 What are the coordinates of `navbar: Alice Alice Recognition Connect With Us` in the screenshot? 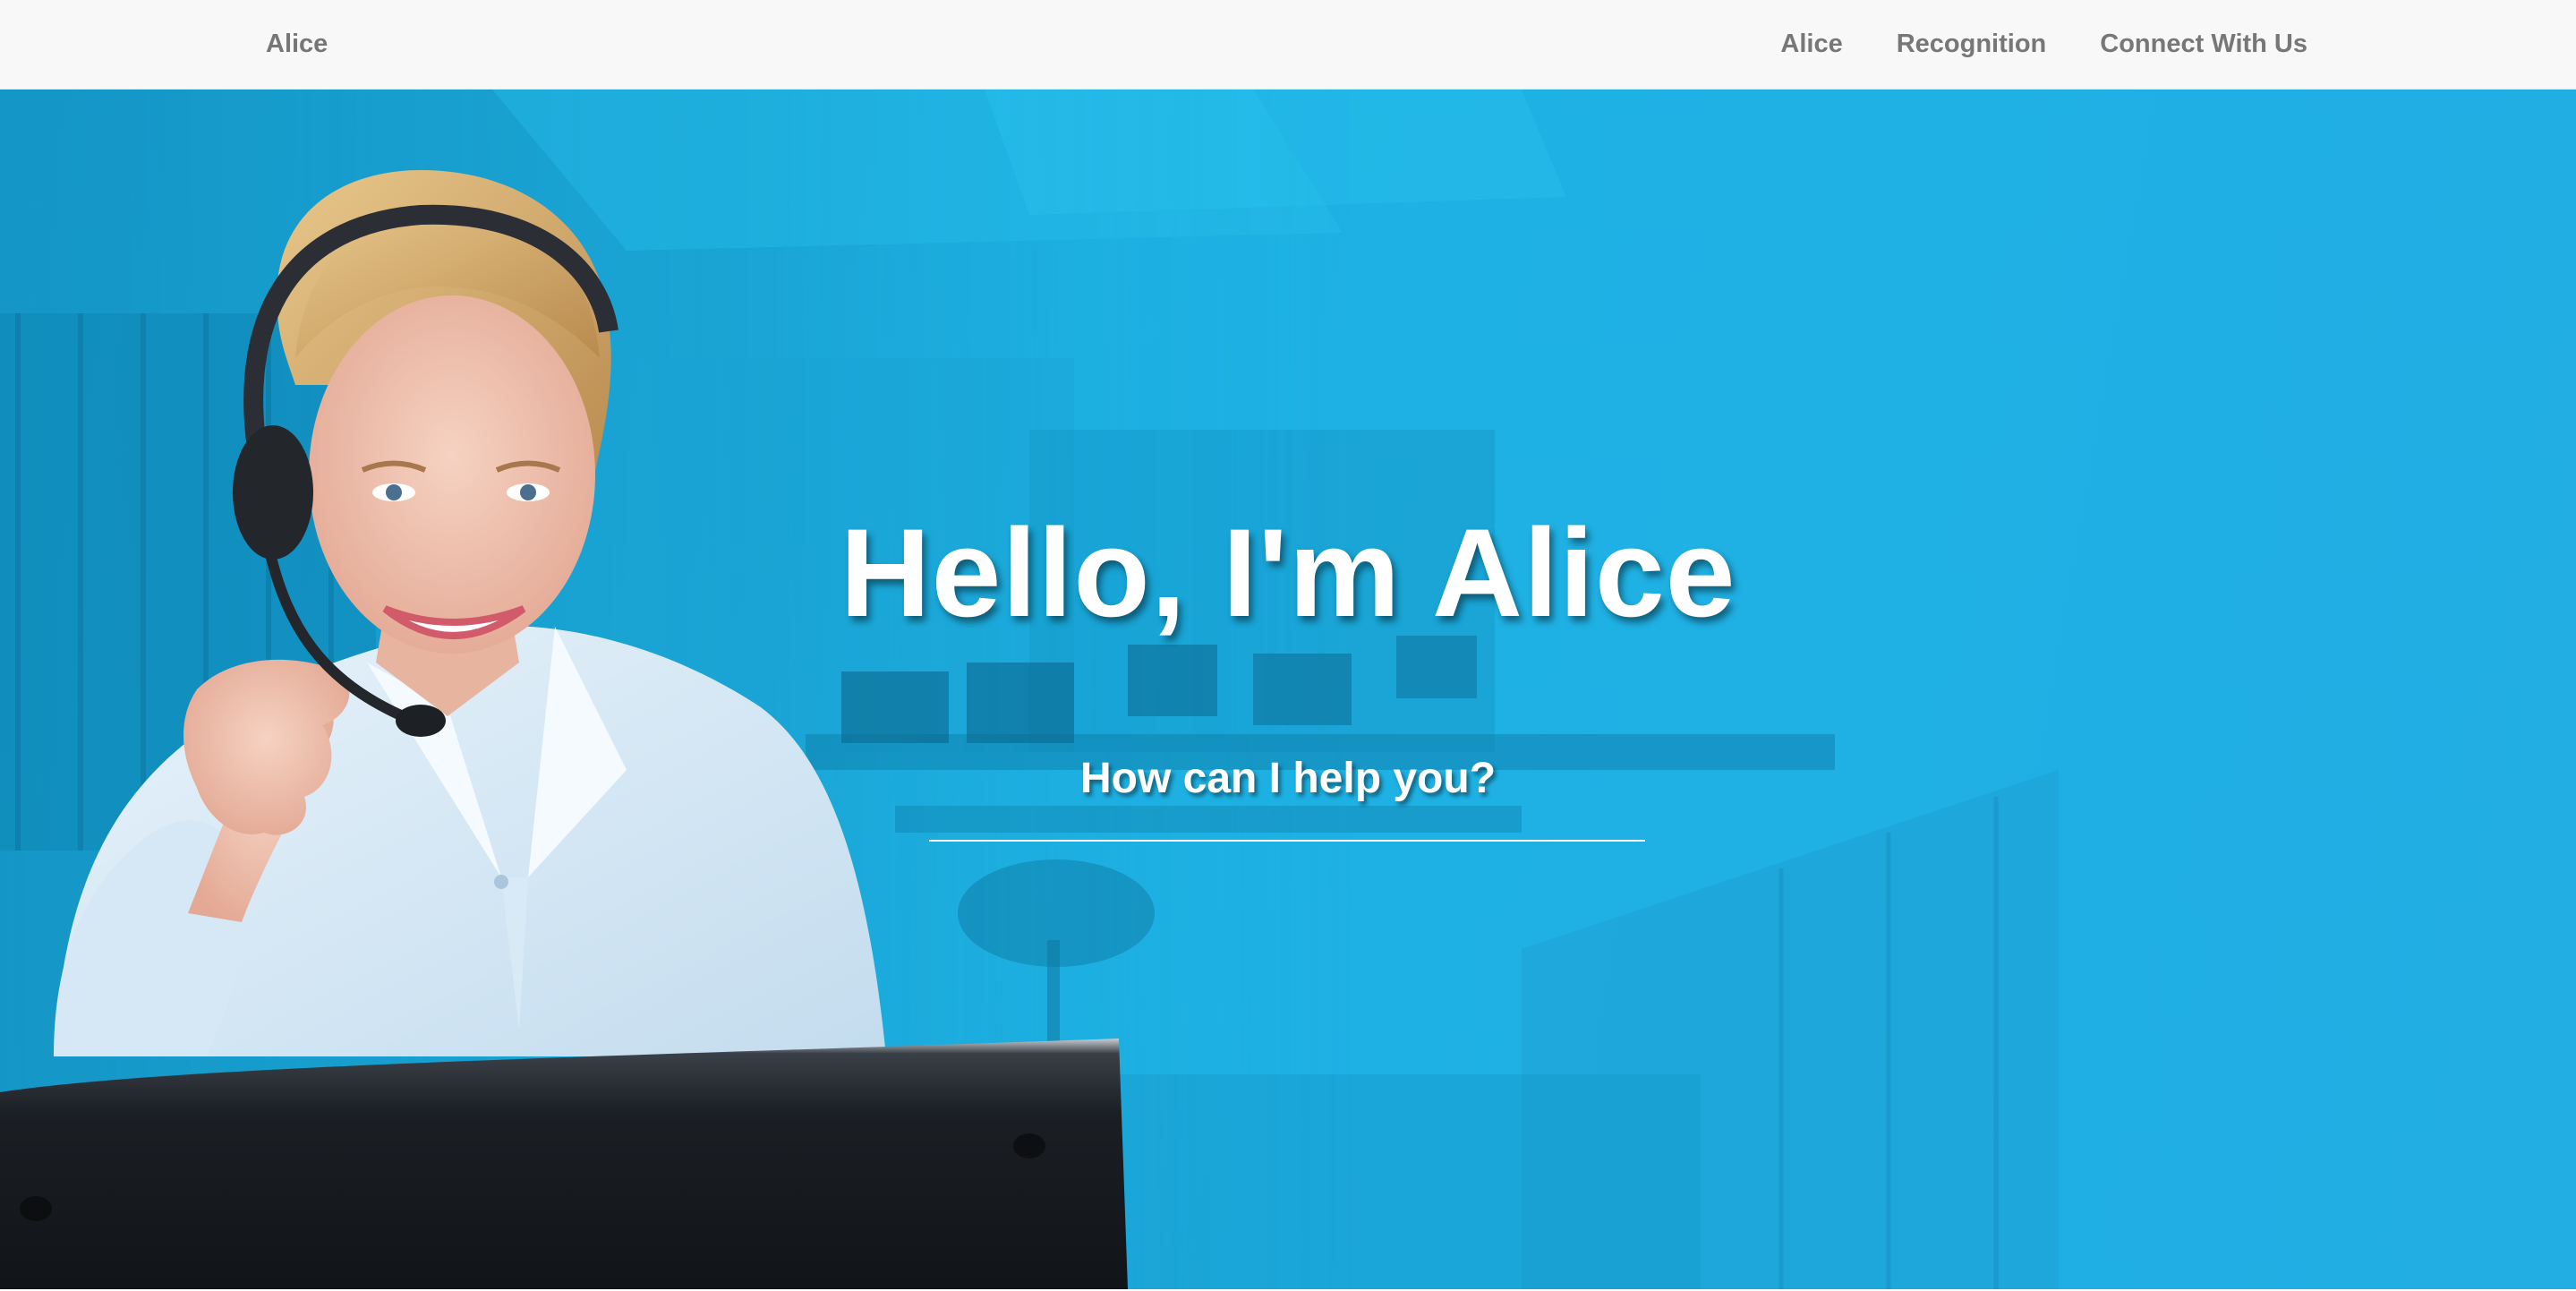 It's located at (1288, 45).